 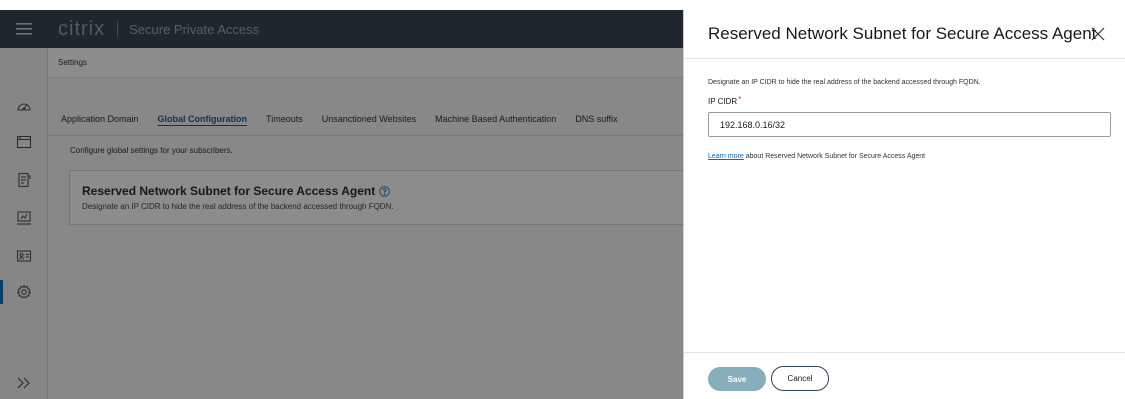 What do you see at coordinates (740, 99) in the screenshot?
I see `required-indicator: *` at bounding box center [740, 99].